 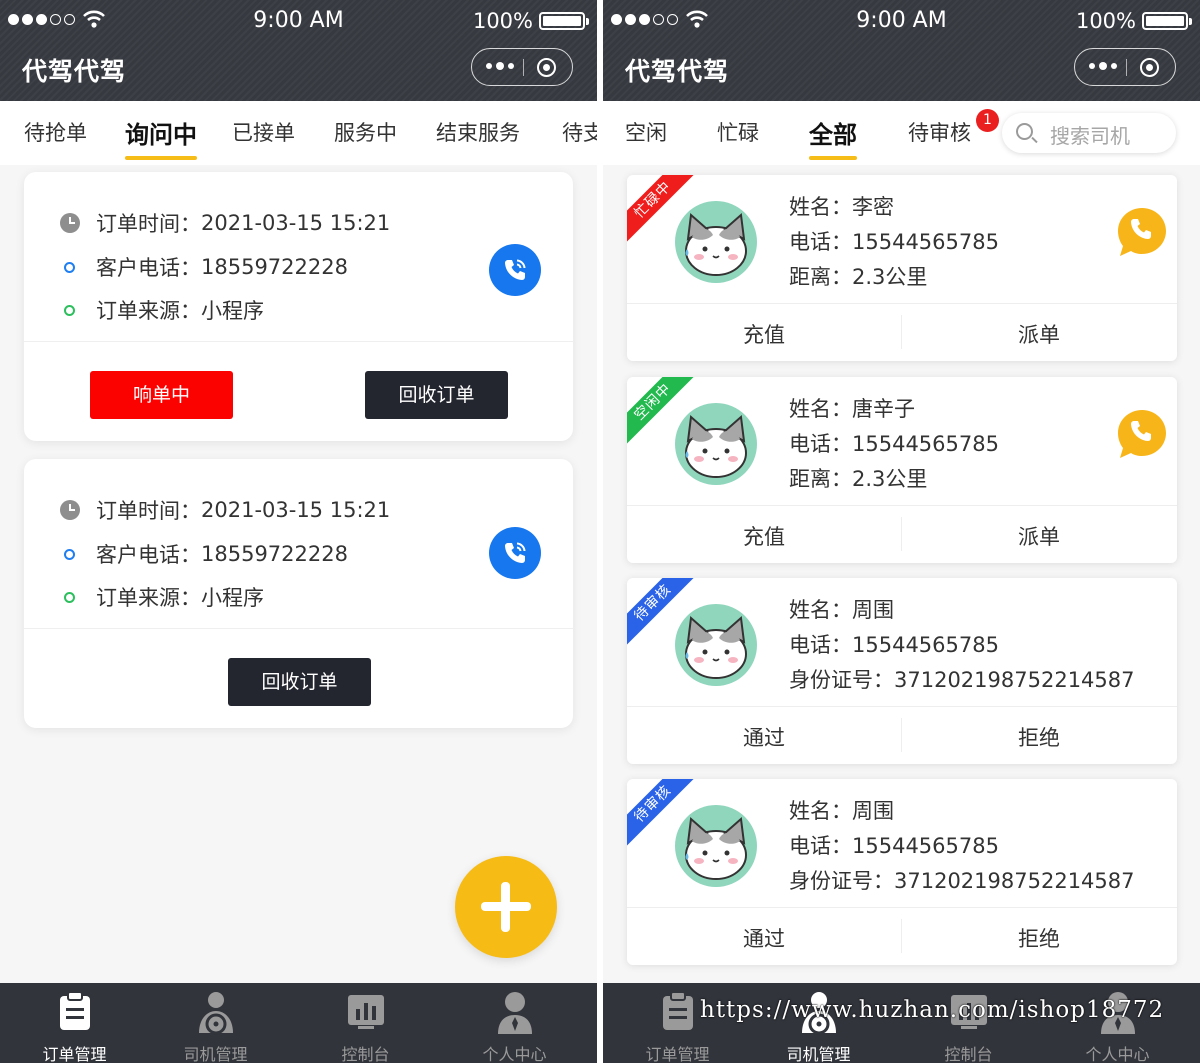 I want to click on add-order-button, so click(x=506, y=907).